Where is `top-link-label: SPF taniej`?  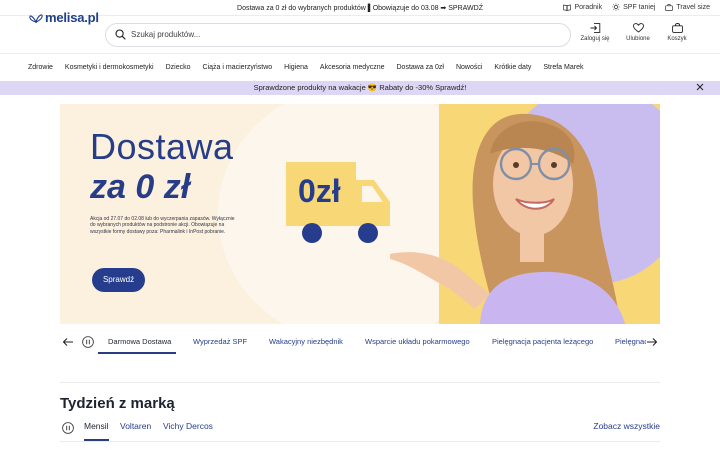 top-link-label: SPF taniej is located at coordinates (639, 7).